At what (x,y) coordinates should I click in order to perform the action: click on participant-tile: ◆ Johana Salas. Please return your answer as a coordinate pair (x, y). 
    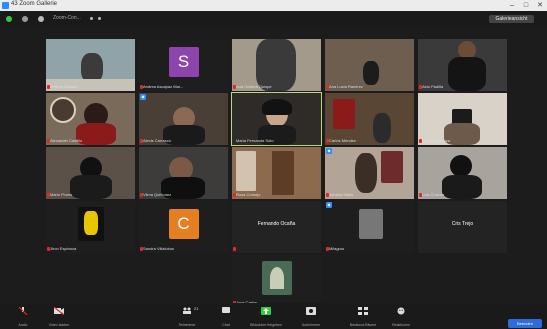
    Looking at the image, I should click on (369, 173).